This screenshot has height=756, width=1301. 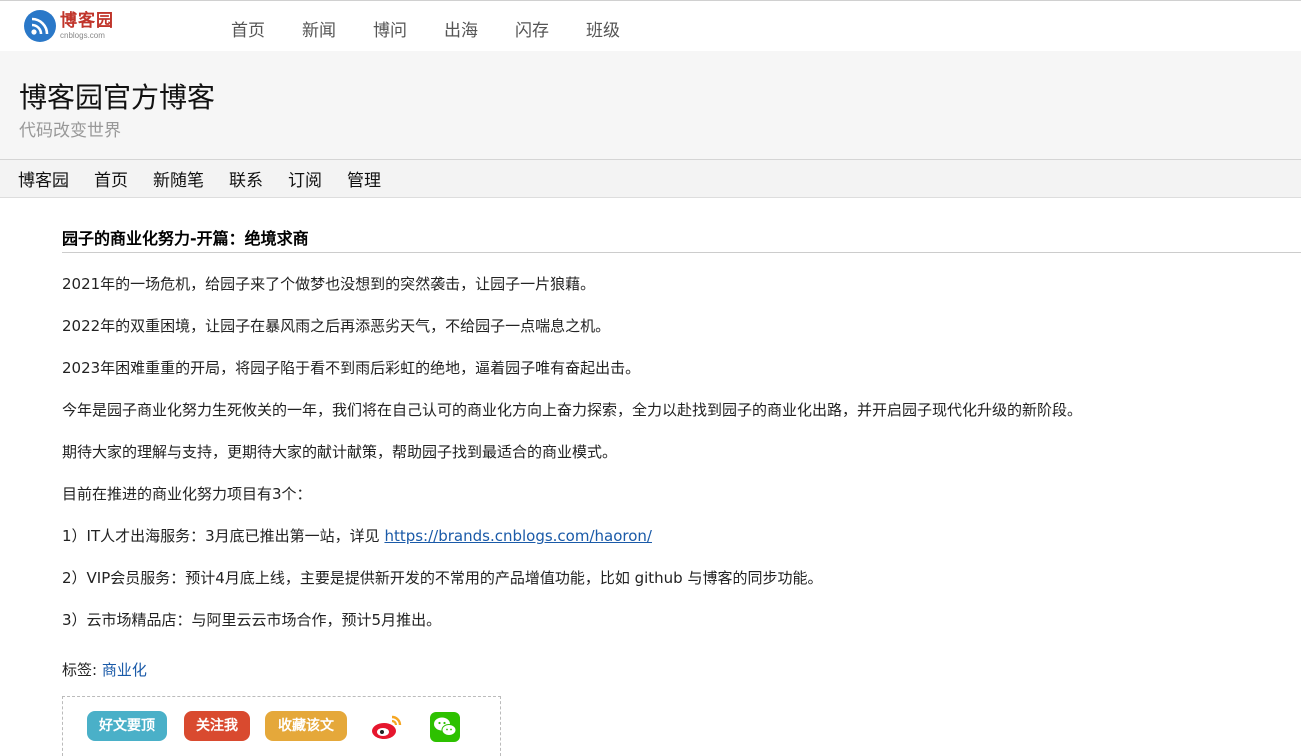 I want to click on site-nav-overseas: 出海, so click(x=461, y=28).